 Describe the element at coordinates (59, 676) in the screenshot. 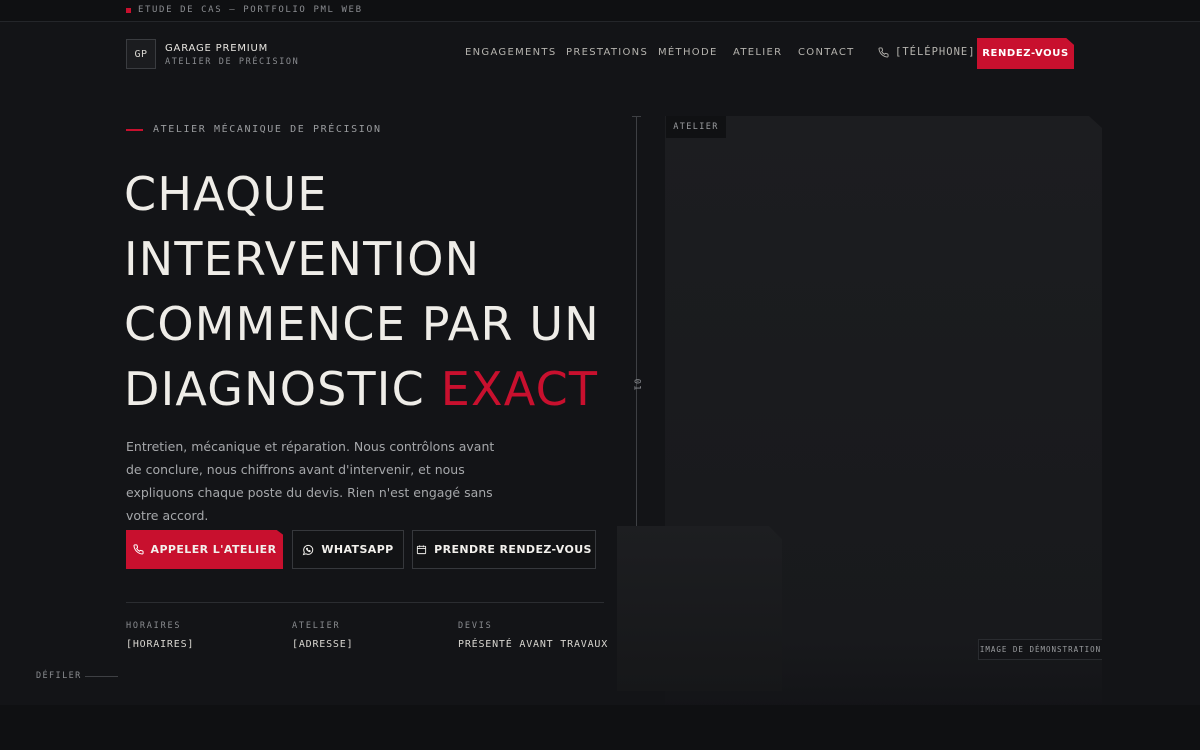

I see `scroll-indicator: DÉFILER` at that location.